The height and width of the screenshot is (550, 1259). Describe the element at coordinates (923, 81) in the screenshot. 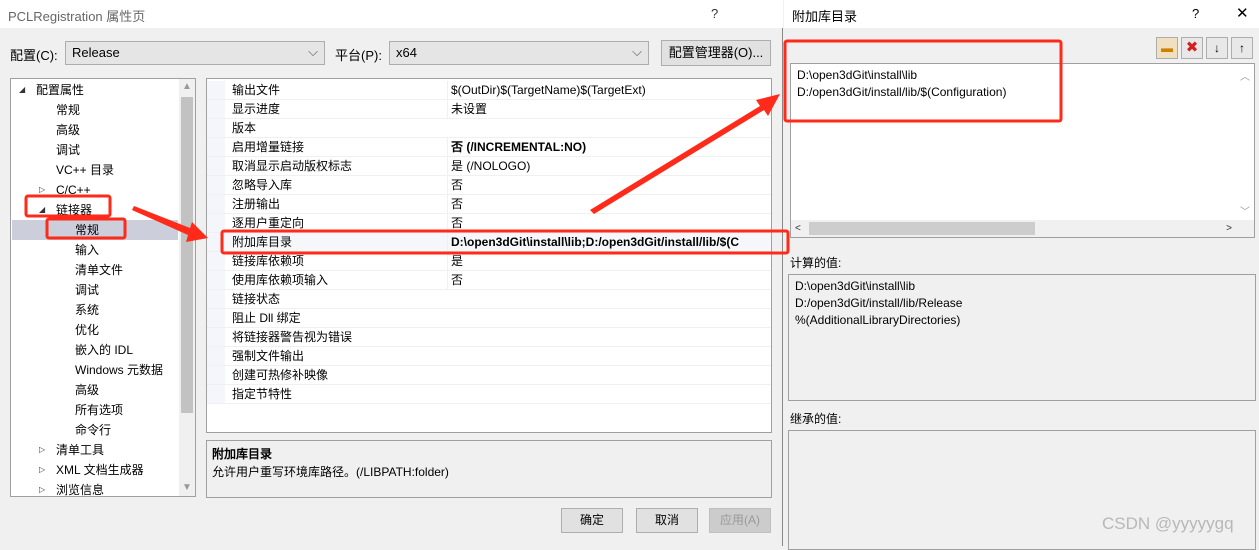

I see `highlight-lib-entries` at that location.